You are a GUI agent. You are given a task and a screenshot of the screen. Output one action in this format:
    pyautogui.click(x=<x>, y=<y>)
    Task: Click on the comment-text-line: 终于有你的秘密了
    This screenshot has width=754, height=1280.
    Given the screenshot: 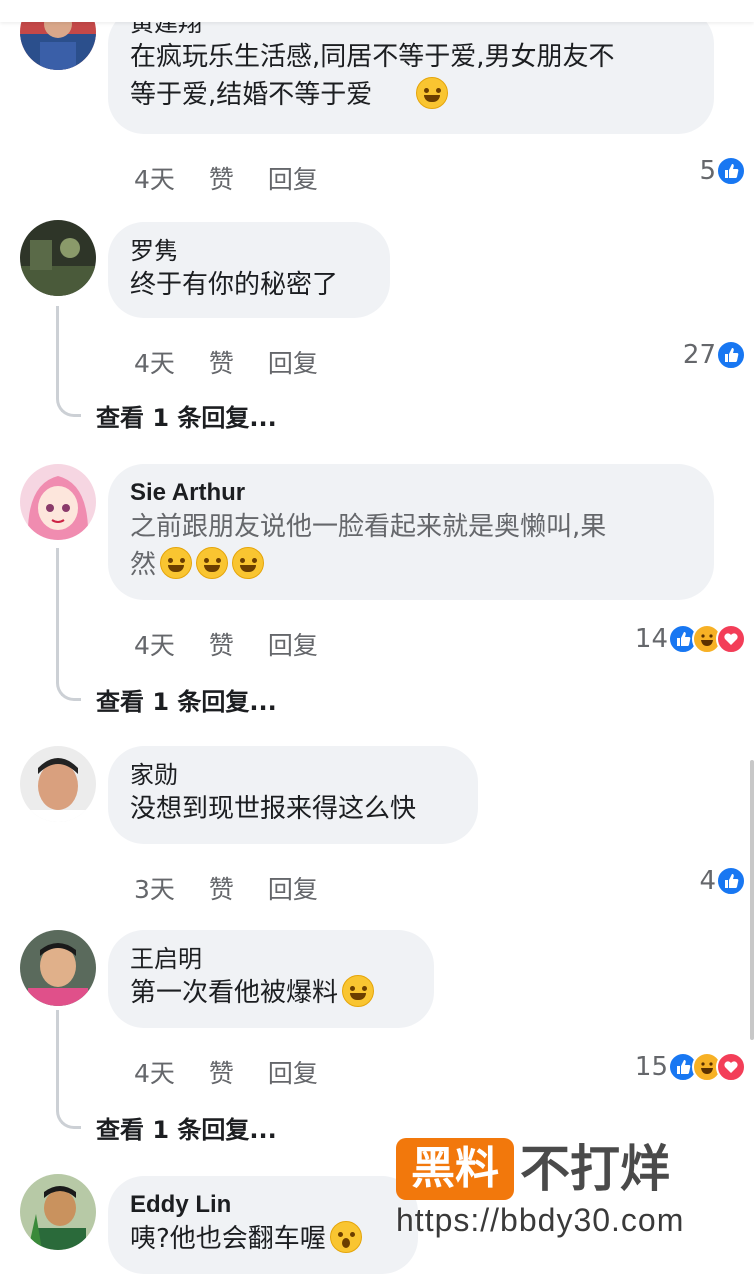 What is the action you would take?
    pyautogui.click(x=234, y=285)
    